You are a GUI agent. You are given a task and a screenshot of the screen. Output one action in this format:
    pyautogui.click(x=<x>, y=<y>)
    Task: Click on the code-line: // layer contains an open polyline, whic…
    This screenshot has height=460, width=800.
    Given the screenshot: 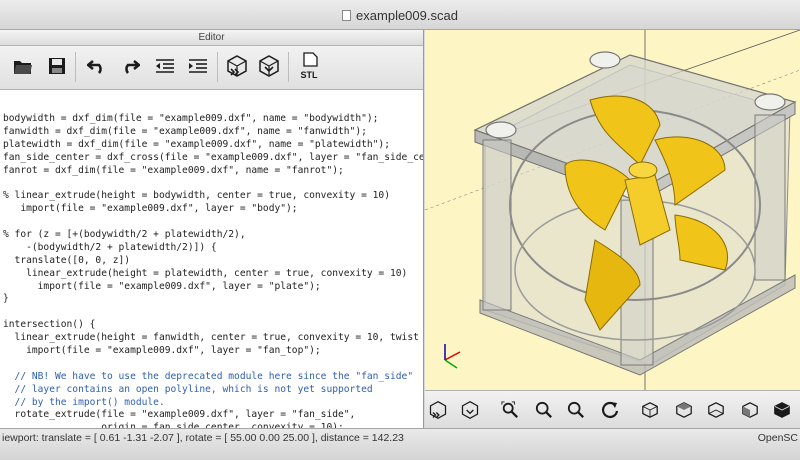 What is the action you would take?
    pyautogui.click(x=188, y=389)
    